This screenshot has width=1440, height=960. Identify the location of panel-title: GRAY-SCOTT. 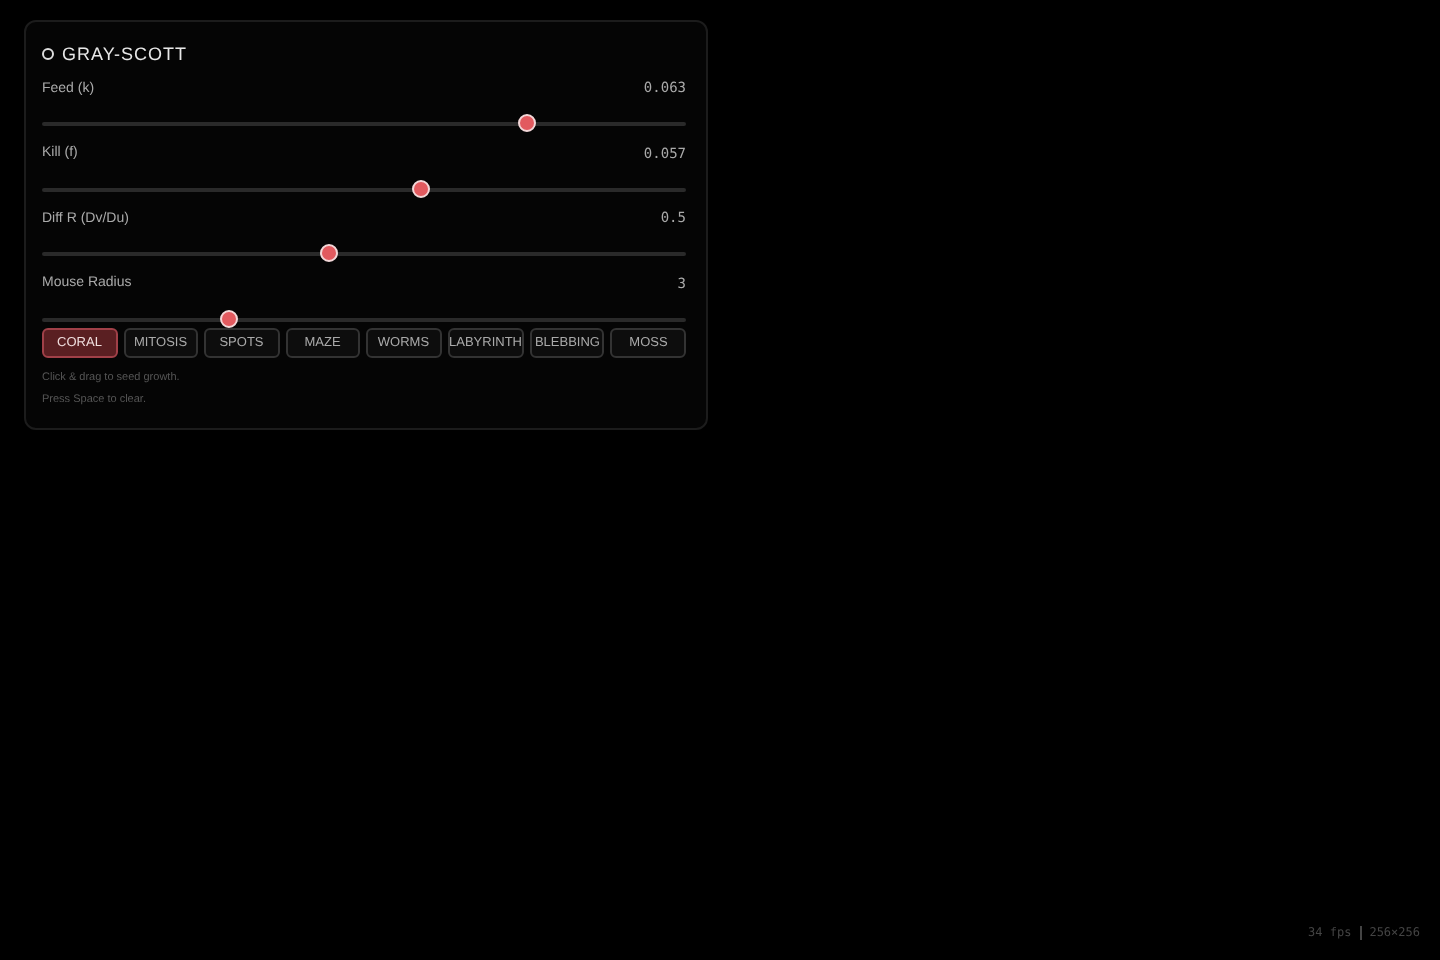
(125, 54).